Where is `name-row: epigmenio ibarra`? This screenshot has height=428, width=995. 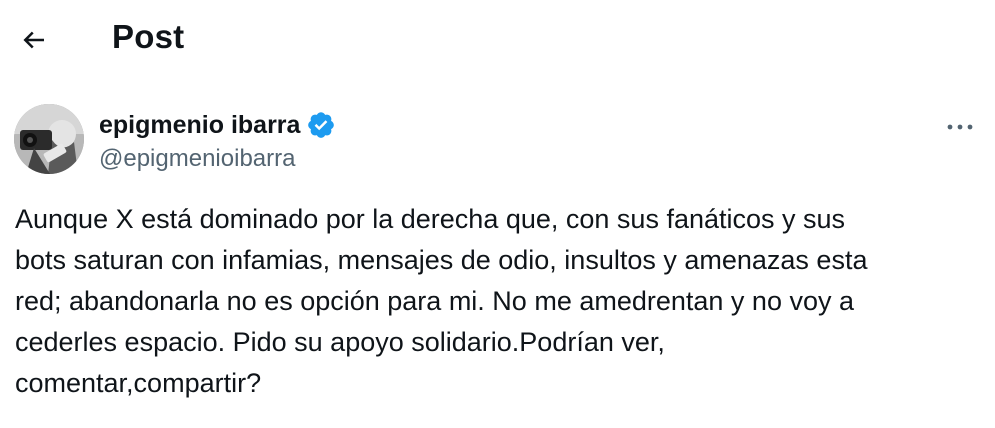
name-row: epigmenio ibarra is located at coordinates (217, 125).